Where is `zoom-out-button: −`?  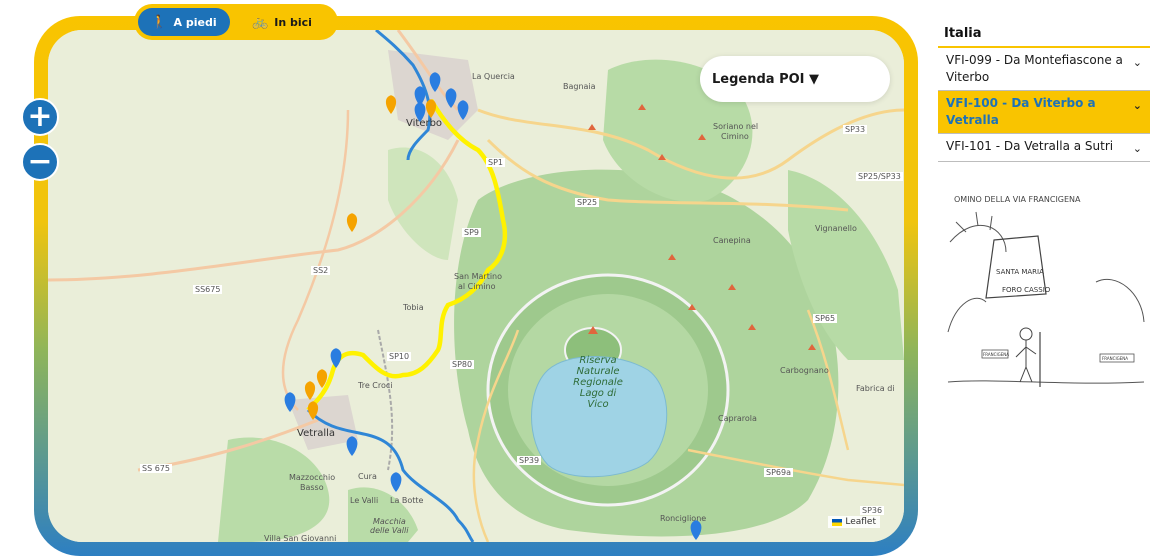 zoom-out-button: − is located at coordinates (40, 162).